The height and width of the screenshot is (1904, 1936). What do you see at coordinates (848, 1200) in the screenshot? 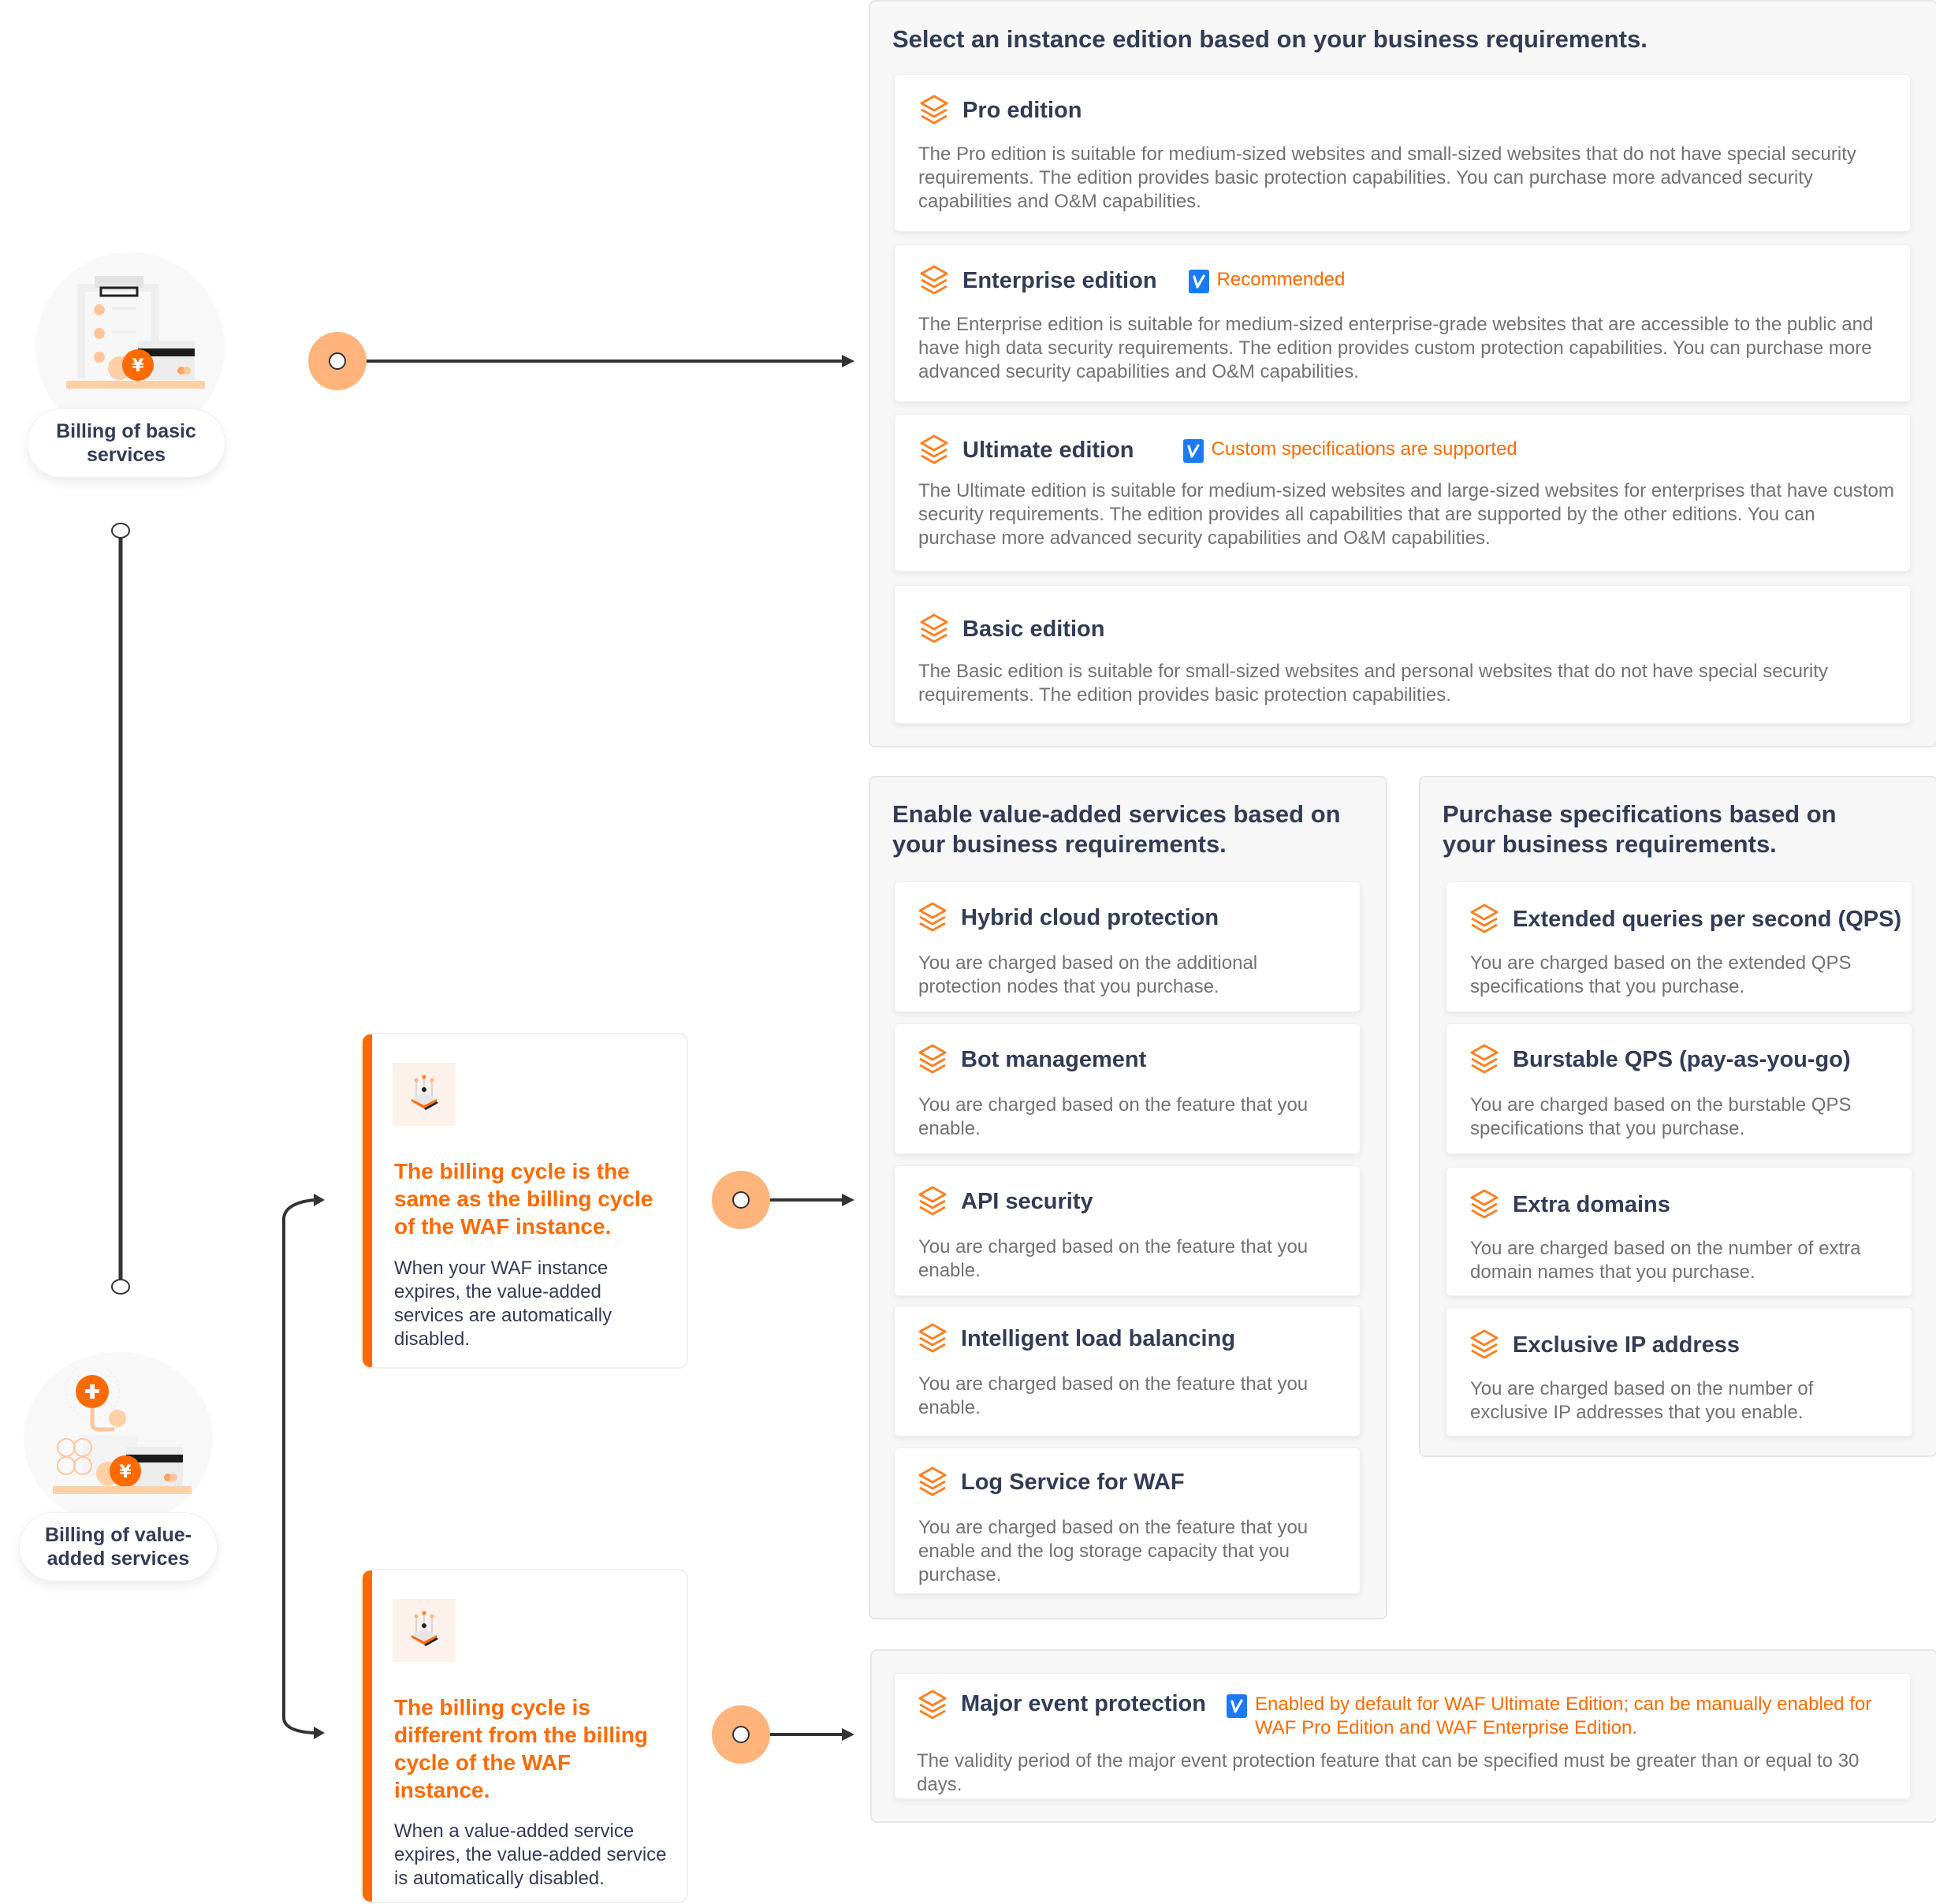
I see `arrow-to-value-added` at bounding box center [848, 1200].